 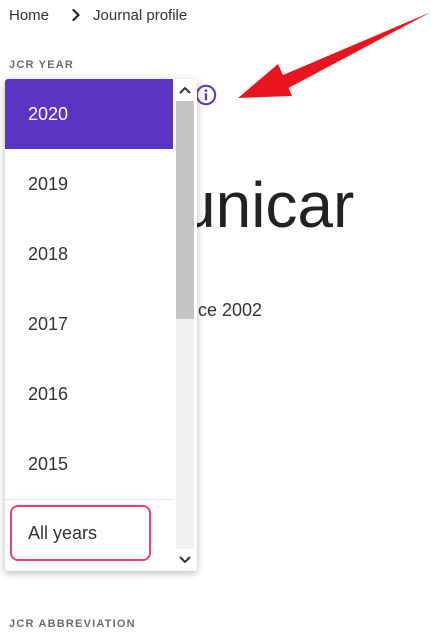 I want to click on option-divider, so click(x=89, y=499).